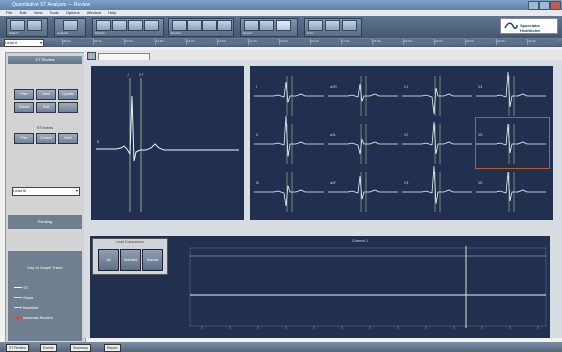  Describe the element at coordinates (333, 87) in the screenshot. I see `lead-label: aVR` at that location.